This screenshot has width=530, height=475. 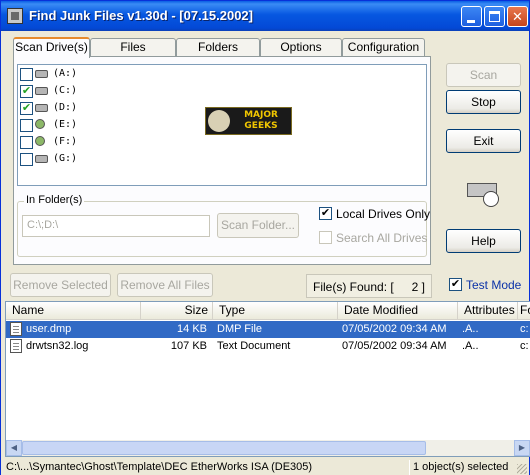 I want to click on stop-button: Stop, so click(x=483, y=102).